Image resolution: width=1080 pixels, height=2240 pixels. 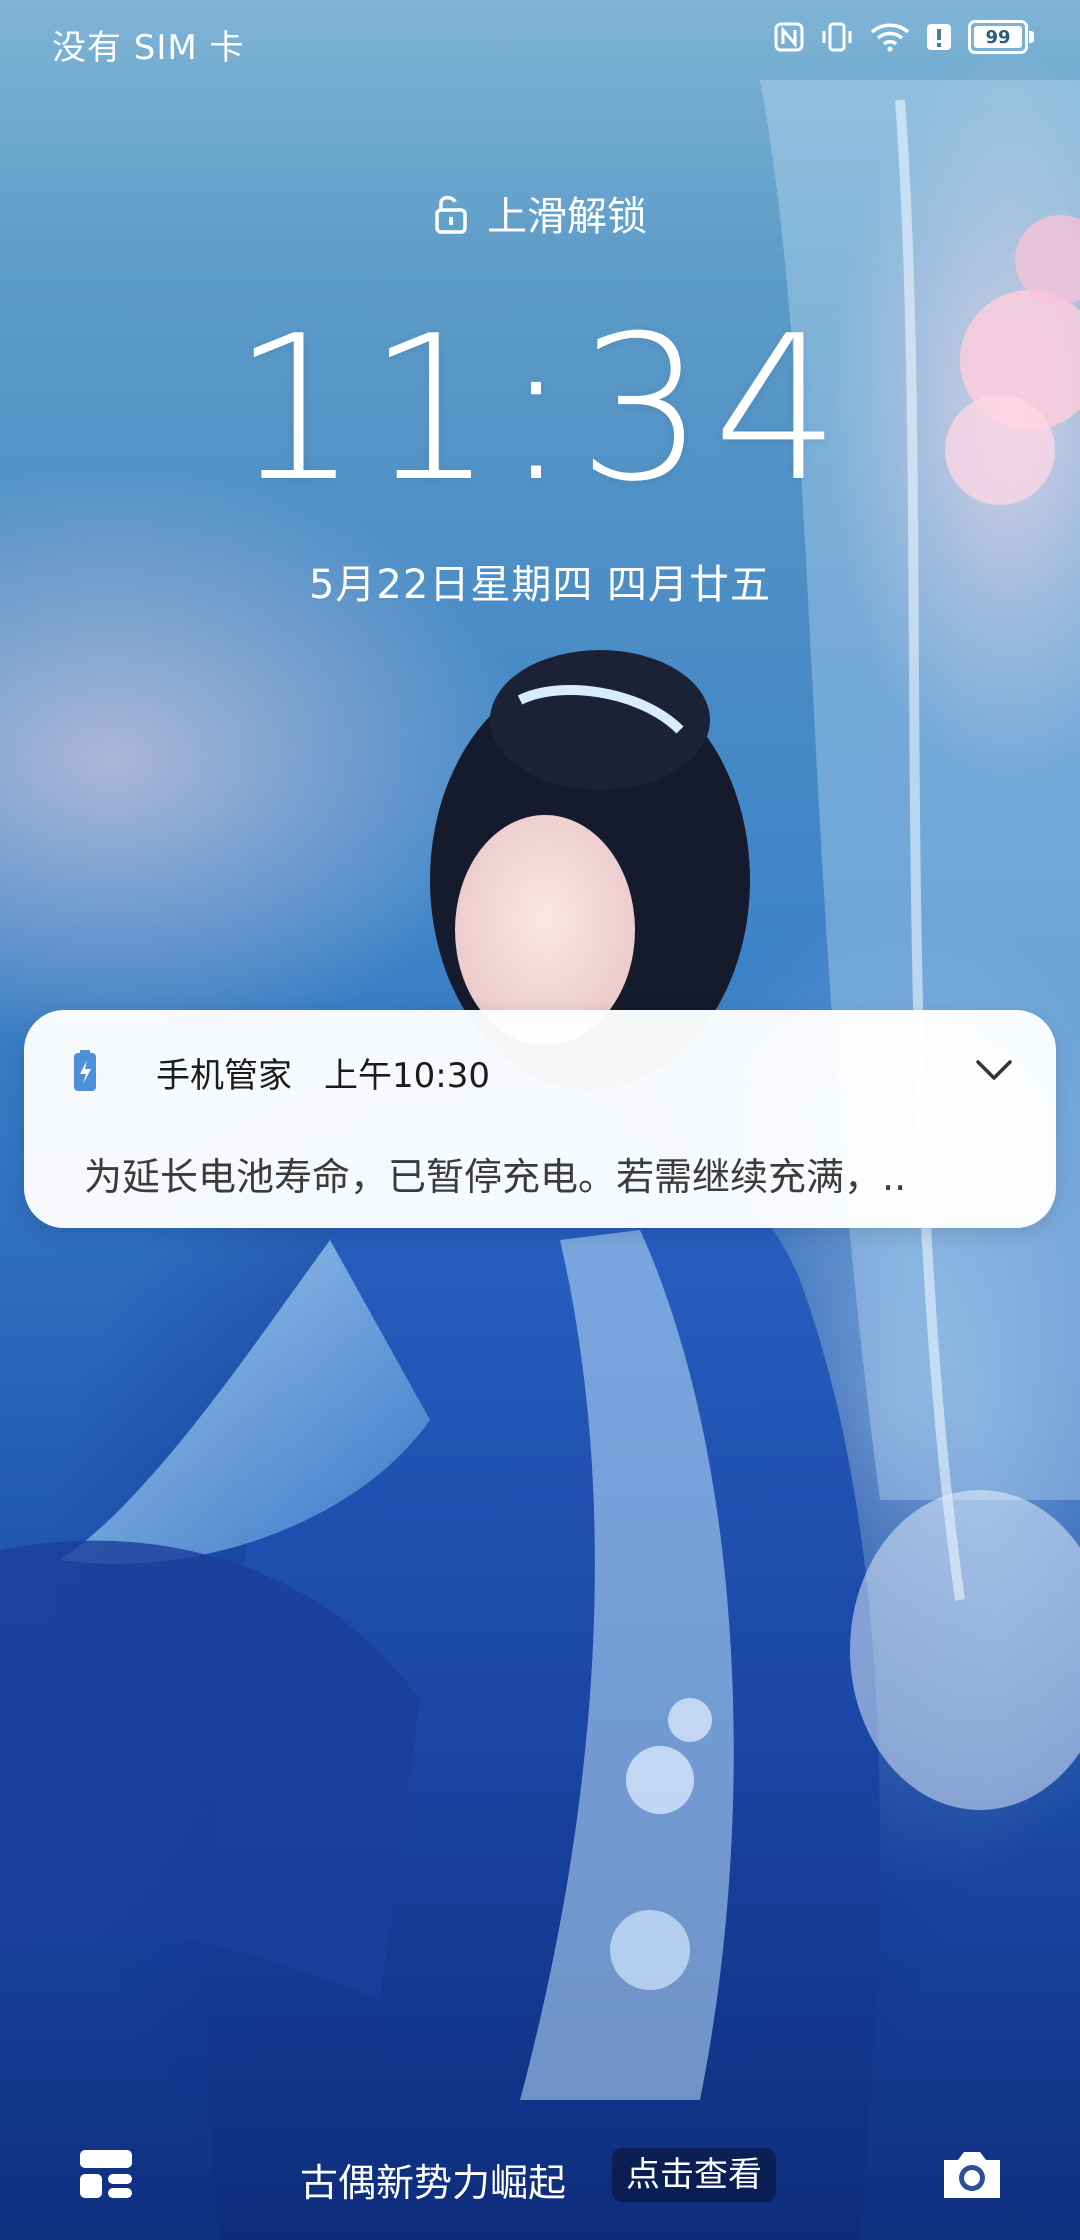 I want to click on notification-card: 手机管家 上午10:30 为延长电池寿命，已暂停充电。若需继续充满，.., so click(x=540, y=1119).